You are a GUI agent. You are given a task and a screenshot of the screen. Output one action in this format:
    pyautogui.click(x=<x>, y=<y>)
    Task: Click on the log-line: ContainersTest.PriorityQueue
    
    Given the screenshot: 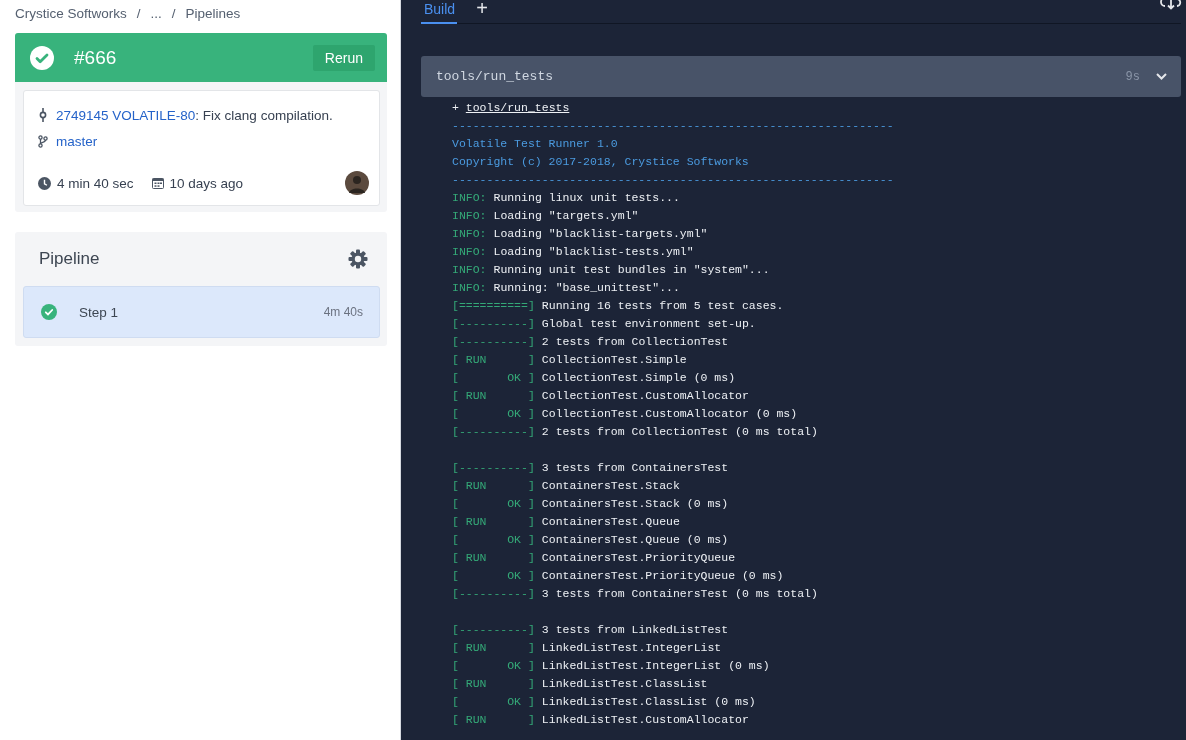 What is the action you would take?
    pyautogui.click(x=638, y=558)
    